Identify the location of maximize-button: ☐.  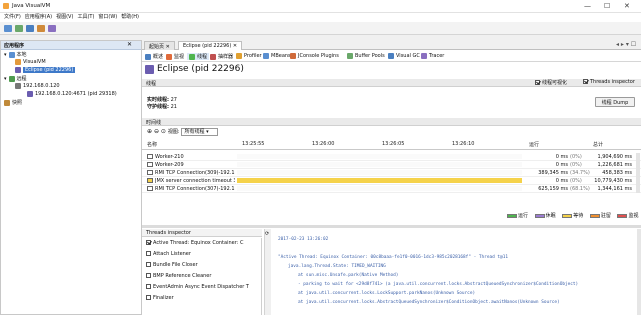
(607, 6).